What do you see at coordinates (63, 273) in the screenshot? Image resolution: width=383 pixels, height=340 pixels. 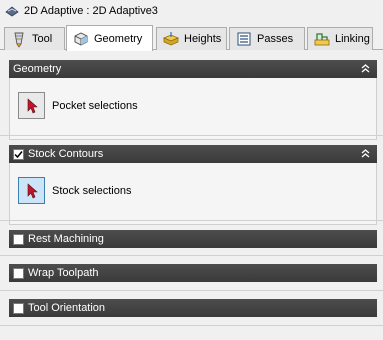 I see `wrap-toolpath-section-title: Wrap Toolpath` at bounding box center [63, 273].